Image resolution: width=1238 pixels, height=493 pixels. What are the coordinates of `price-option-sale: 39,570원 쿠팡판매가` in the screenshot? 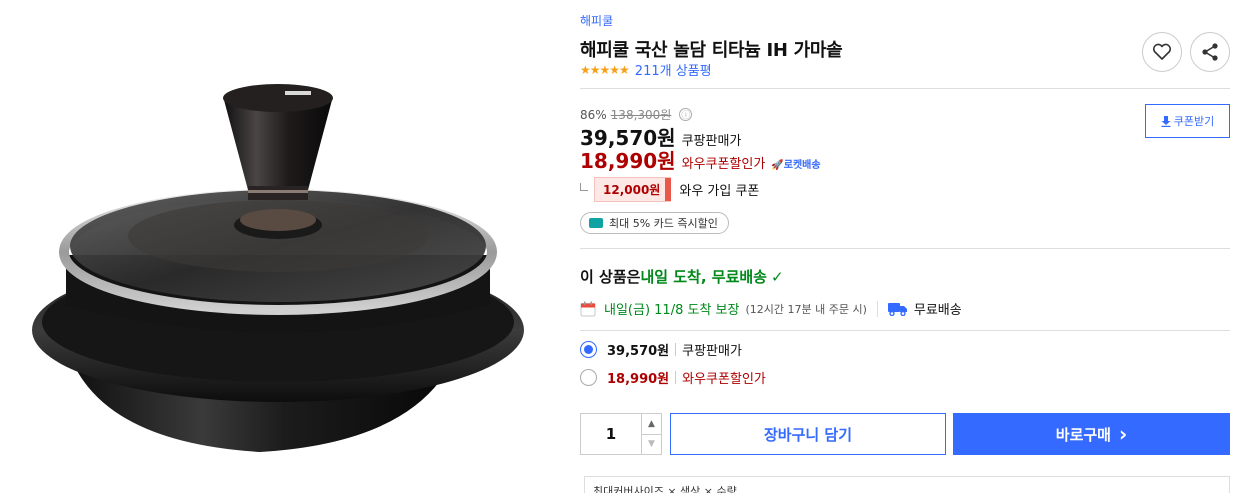 It's located at (661, 349).